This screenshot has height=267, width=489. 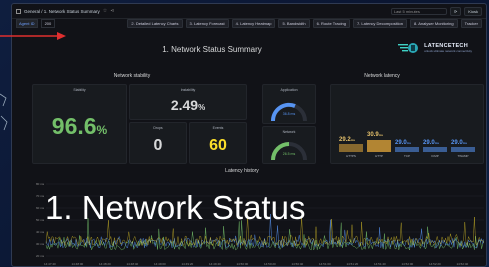 What do you see at coordinates (40, 244) in the screenshot?
I see `y-tick: 30 ms` at bounding box center [40, 244].